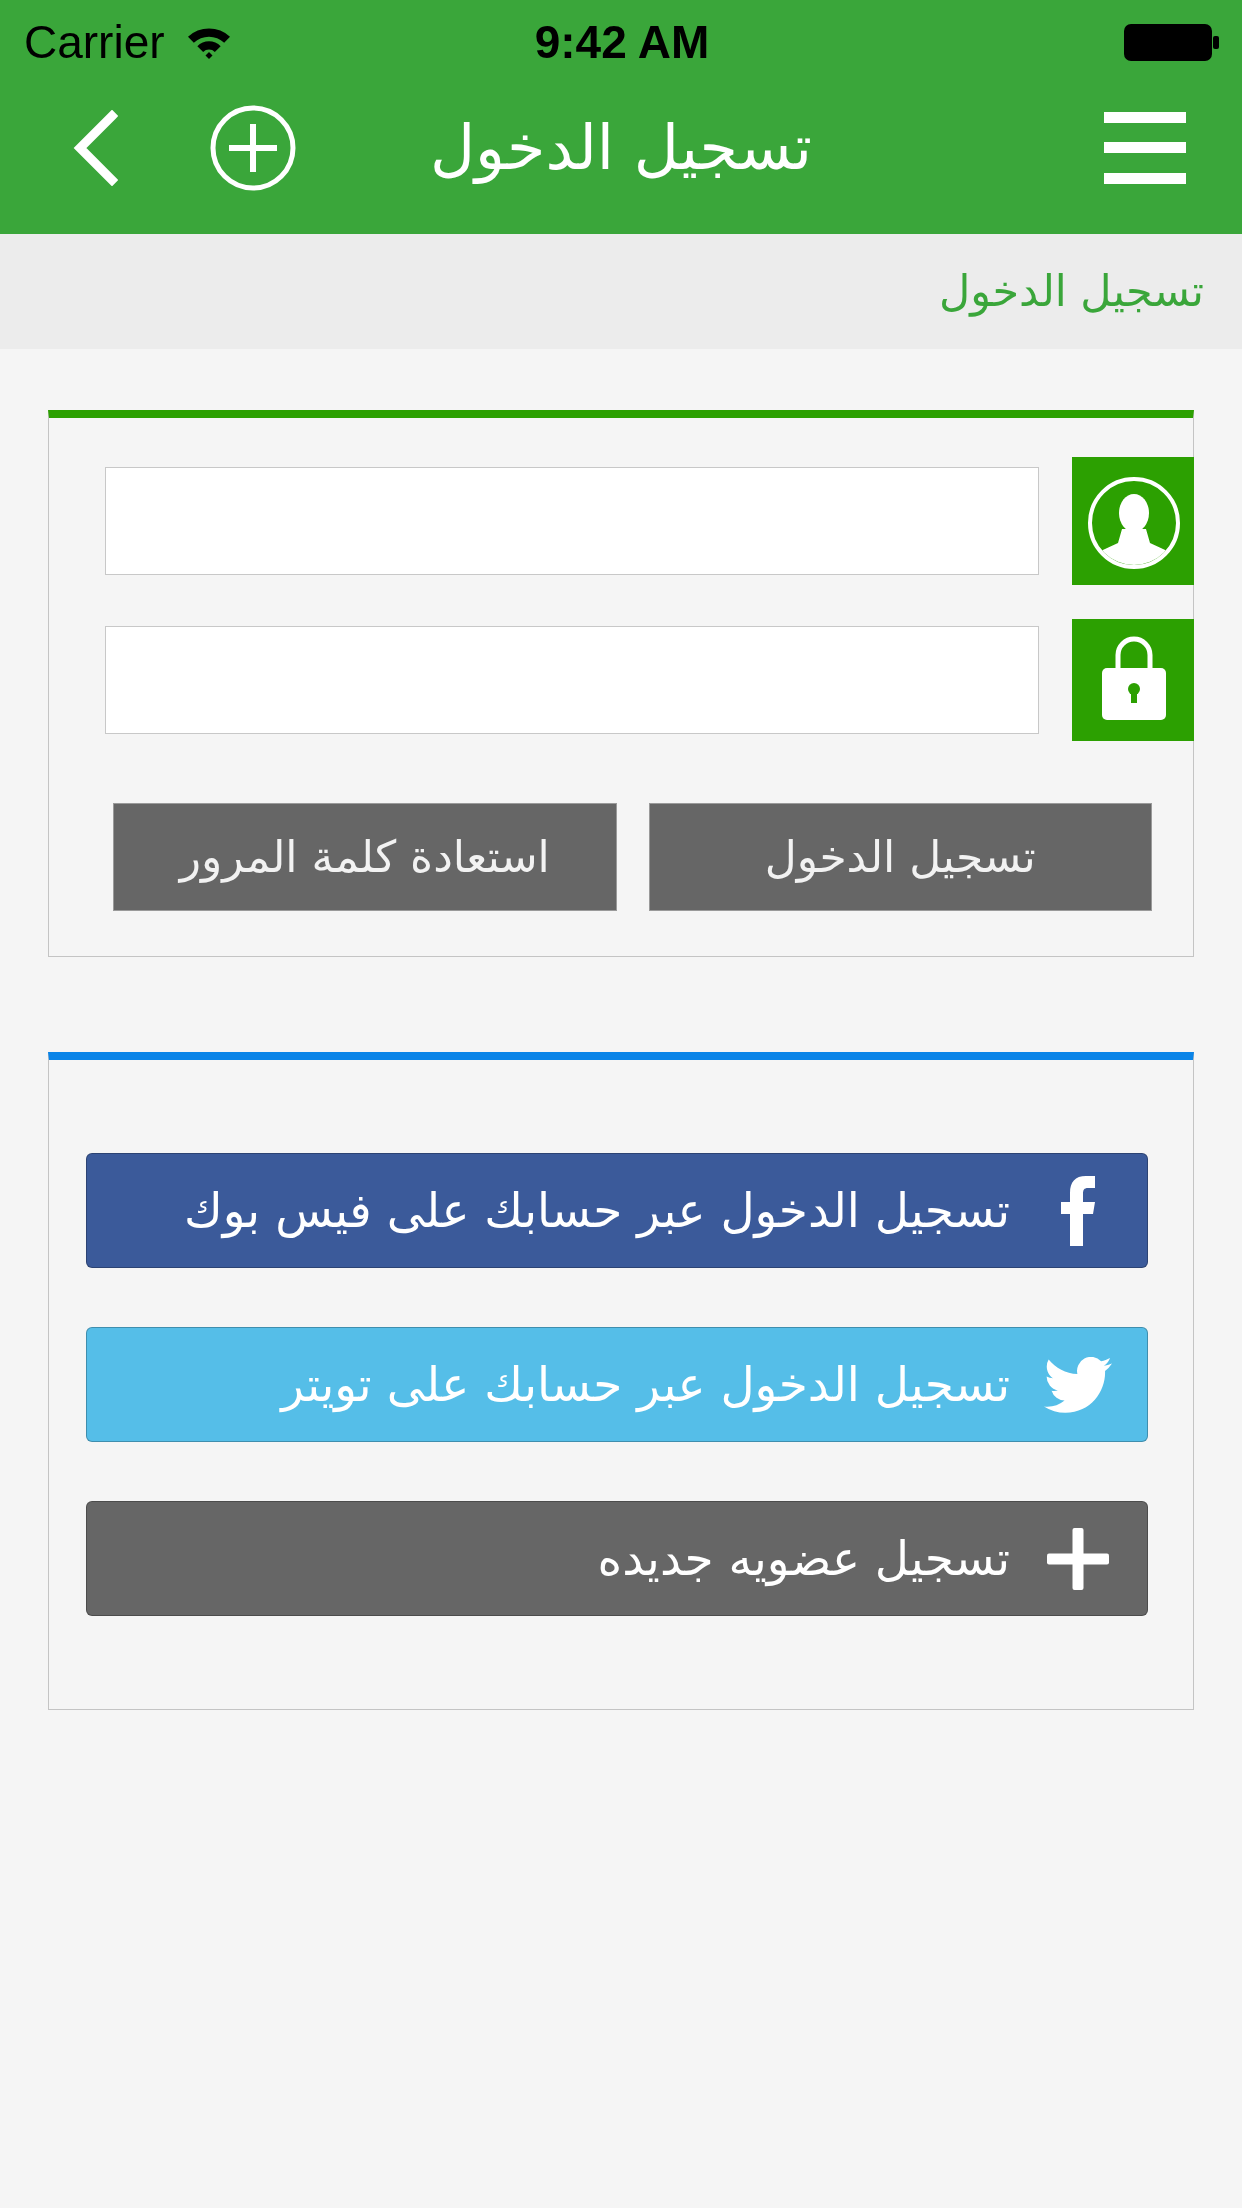  What do you see at coordinates (1078, 1210) in the screenshot?
I see `facebook-icon` at bounding box center [1078, 1210].